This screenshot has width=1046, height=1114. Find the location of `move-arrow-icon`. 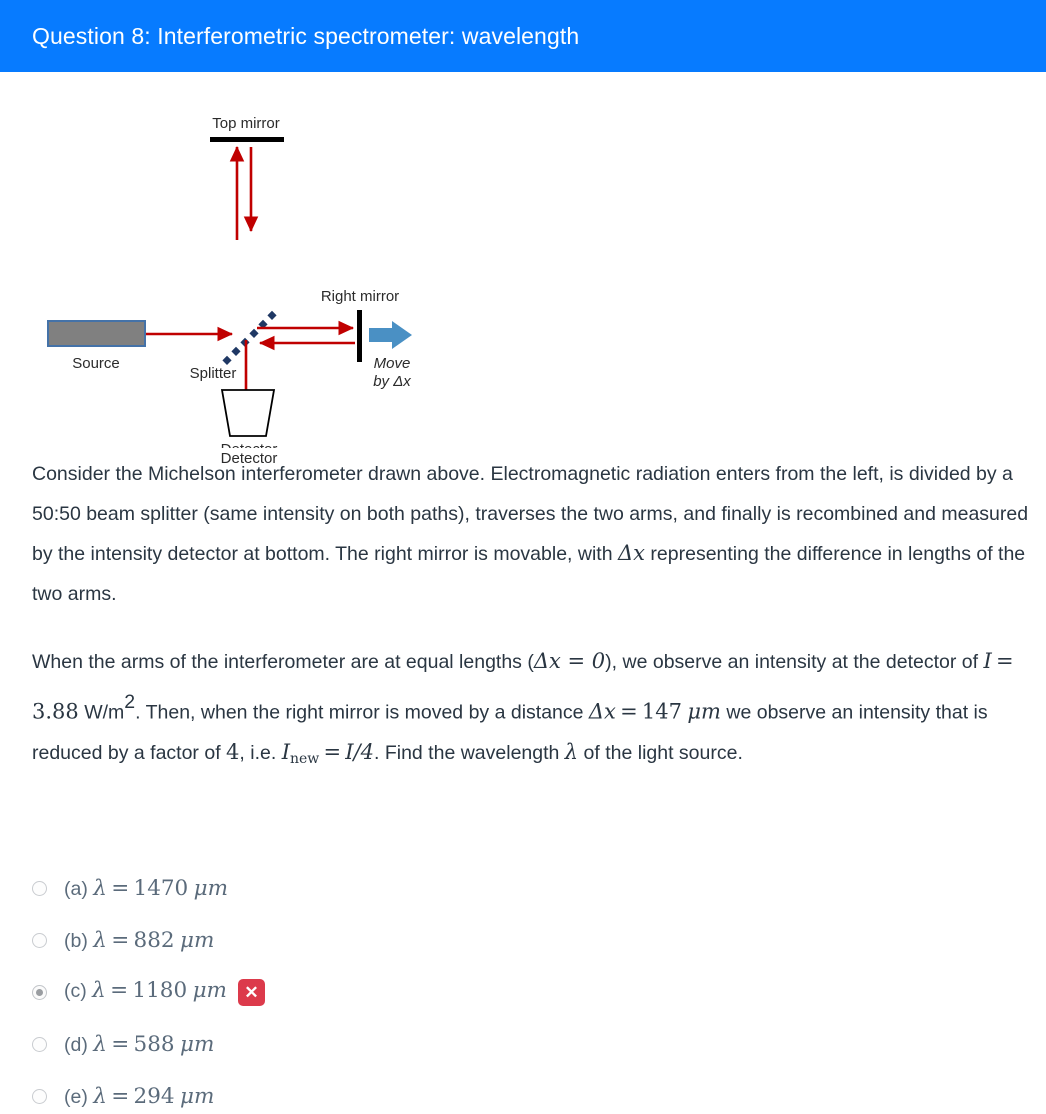

move-arrow-icon is located at coordinates (390, 335).